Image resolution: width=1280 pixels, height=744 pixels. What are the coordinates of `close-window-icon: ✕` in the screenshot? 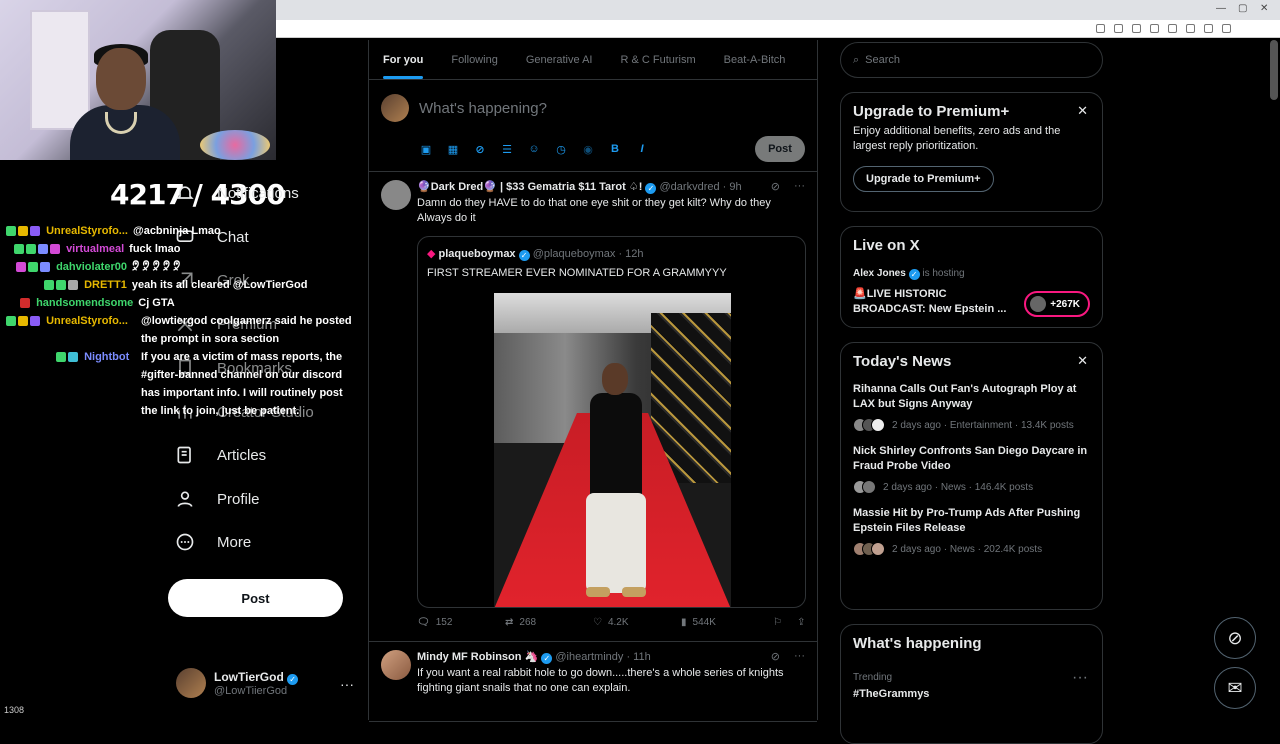 It's located at (1264, 8).